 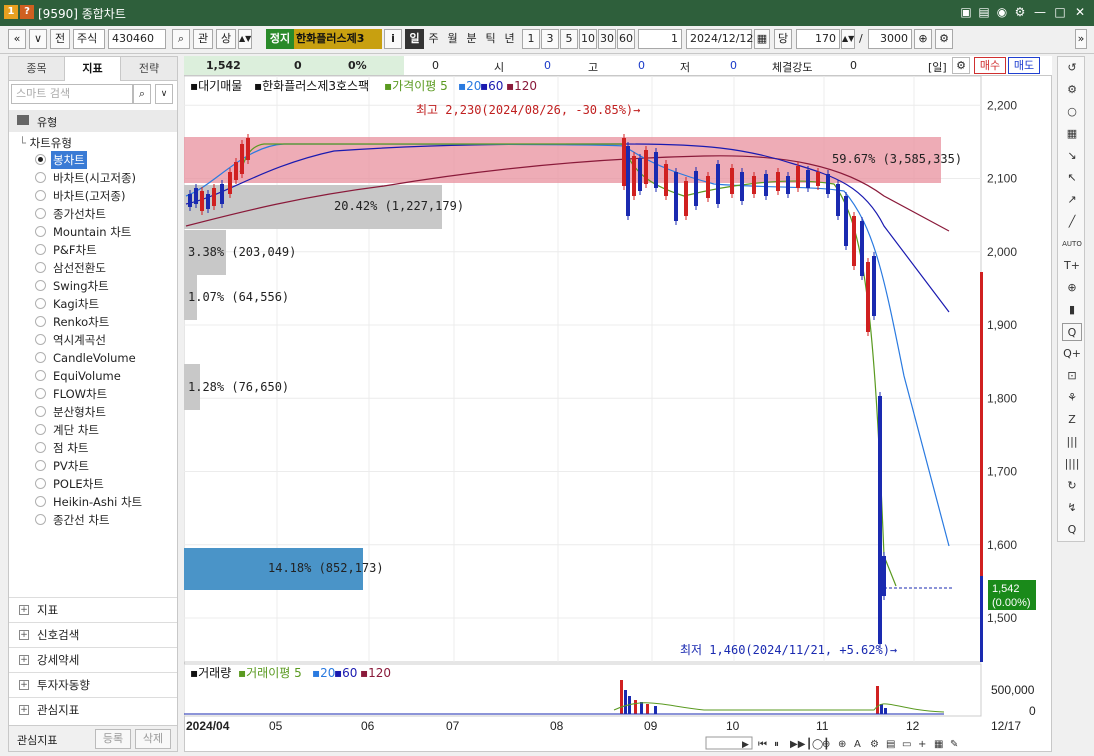 What do you see at coordinates (1002, 12) in the screenshot?
I see `camera-icon: ◉` at bounding box center [1002, 12].